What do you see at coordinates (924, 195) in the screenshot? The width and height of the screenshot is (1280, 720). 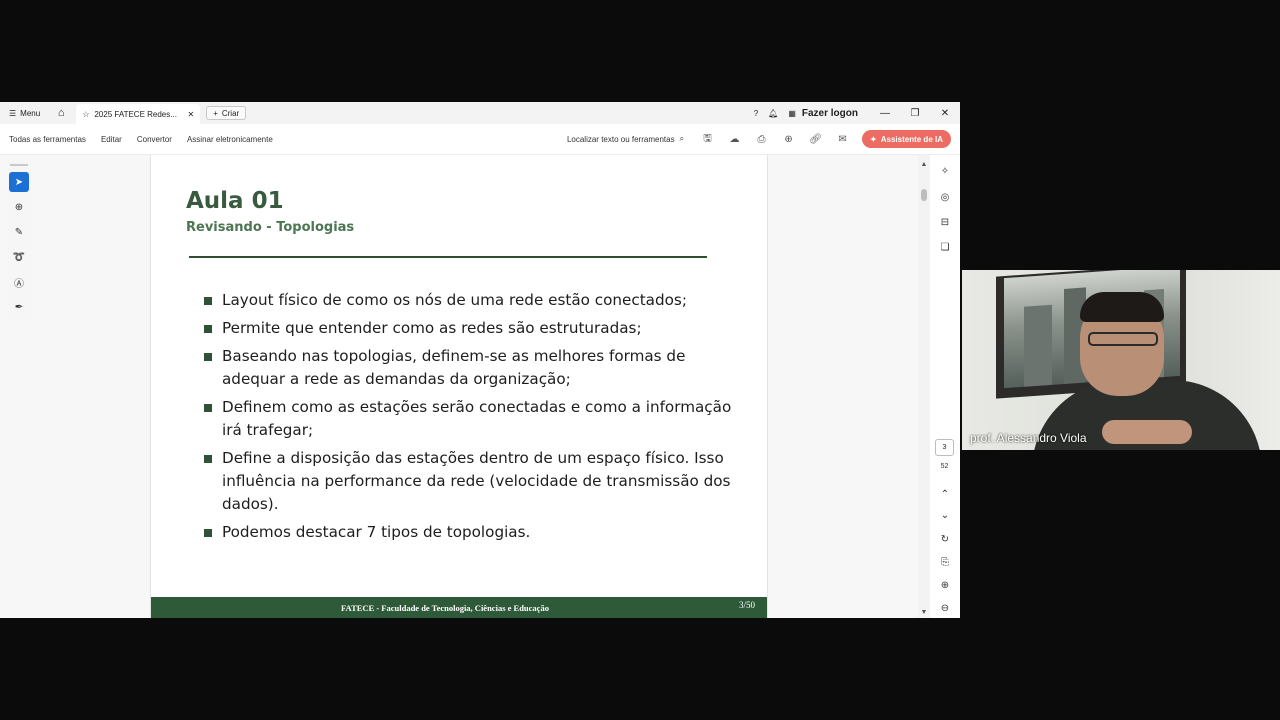 I see `scroll-thumb` at bounding box center [924, 195].